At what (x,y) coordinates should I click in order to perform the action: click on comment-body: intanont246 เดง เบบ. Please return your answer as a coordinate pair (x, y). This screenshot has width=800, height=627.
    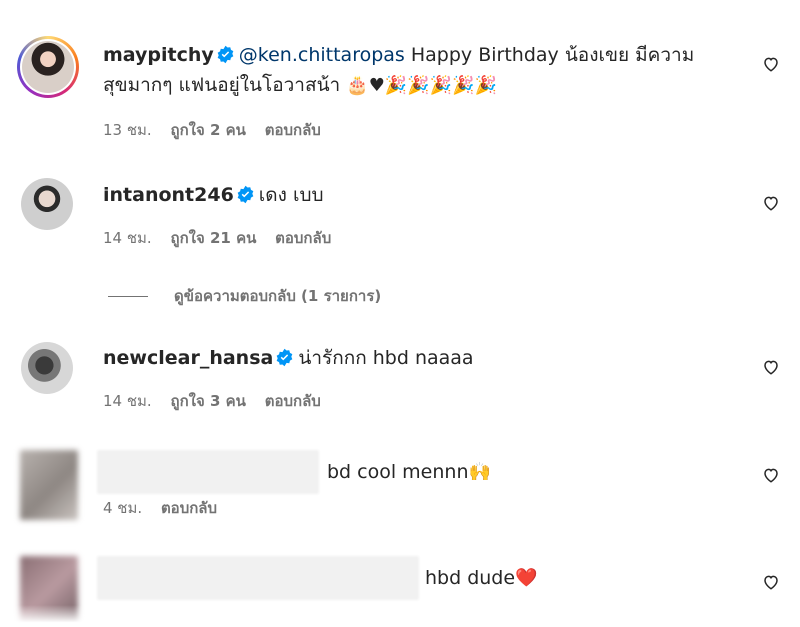
    Looking at the image, I should click on (416, 195).